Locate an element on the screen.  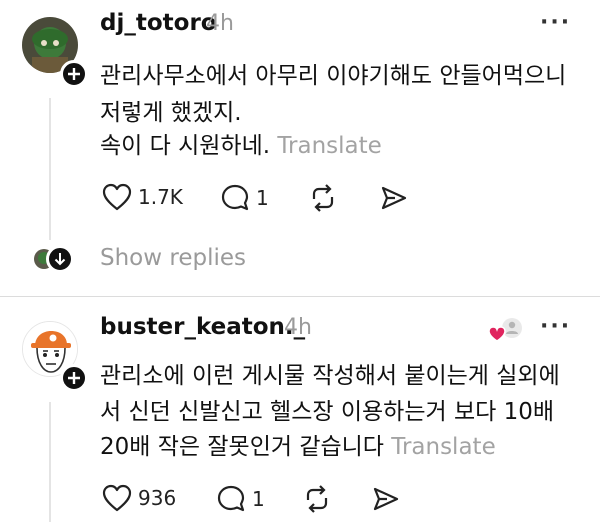
comment-text-line: 서 신던 신발신고 헬스장 이용하는거 보다 10배 is located at coordinates (327, 412).